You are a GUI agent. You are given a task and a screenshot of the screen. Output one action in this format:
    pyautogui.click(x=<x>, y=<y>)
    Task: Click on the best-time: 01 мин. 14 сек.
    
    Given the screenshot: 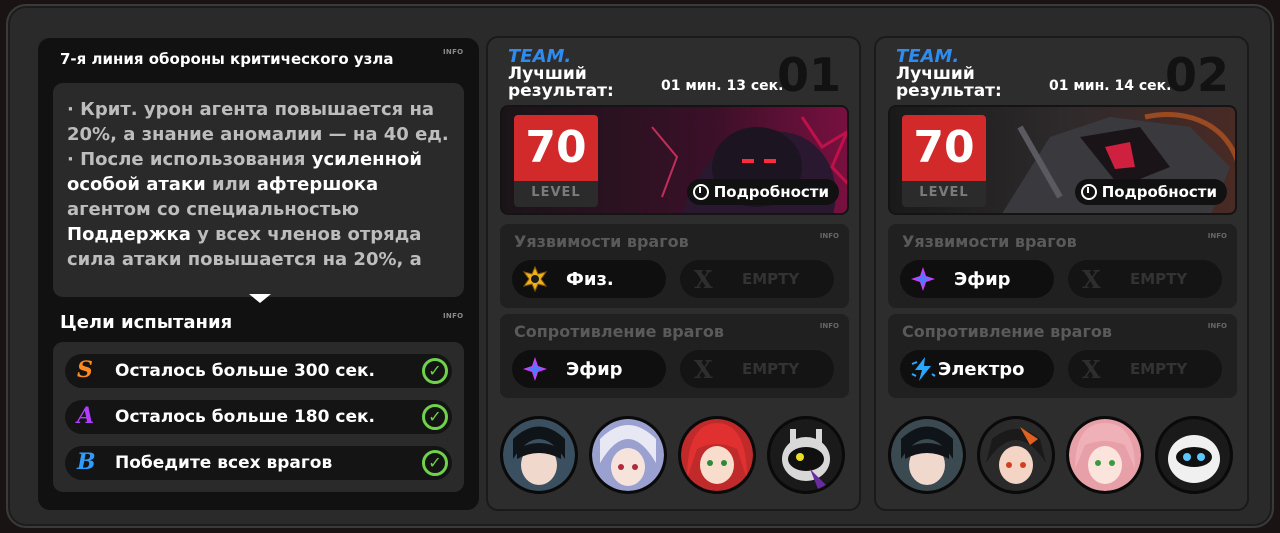 What is the action you would take?
    pyautogui.click(x=1110, y=86)
    